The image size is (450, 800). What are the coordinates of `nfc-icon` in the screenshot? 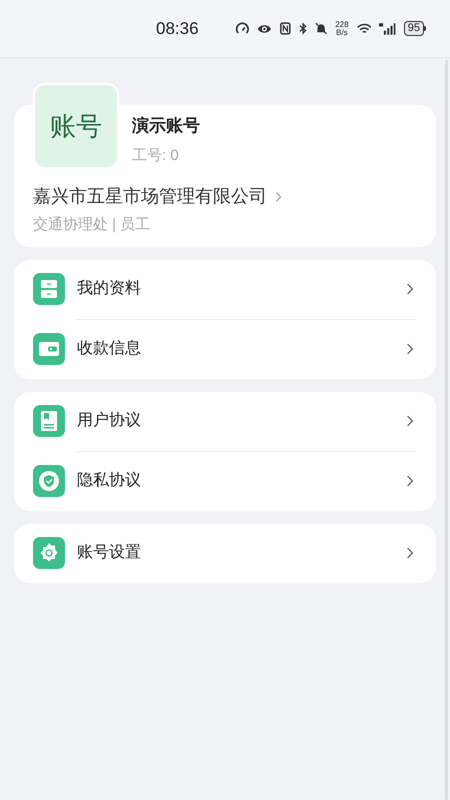 It's located at (285, 28).